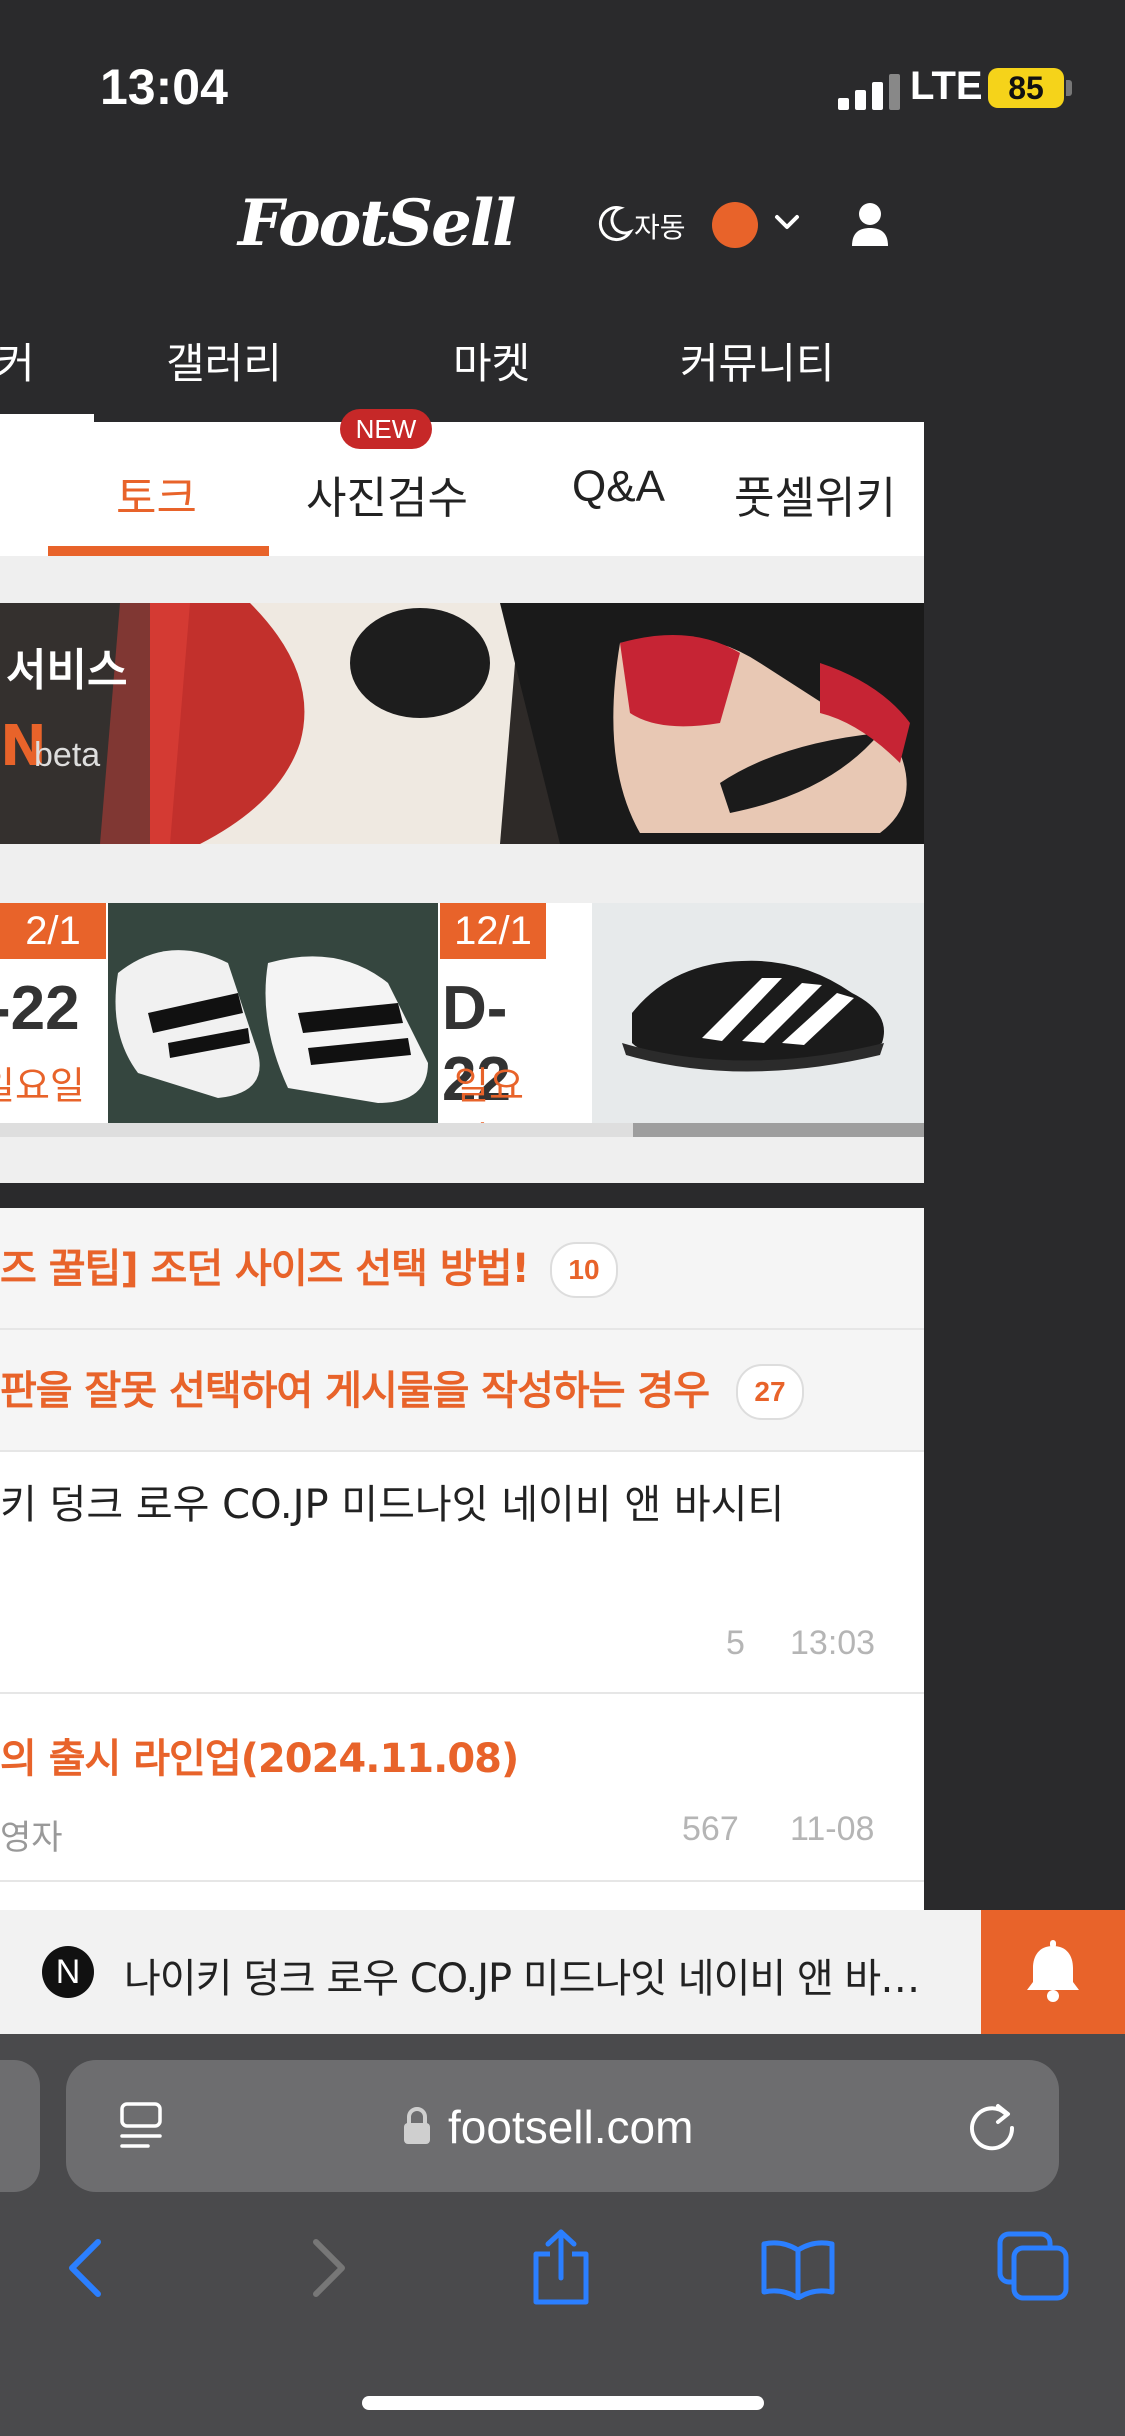  What do you see at coordinates (158, 551) in the screenshot?
I see `tab-active-underline` at bounding box center [158, 551].